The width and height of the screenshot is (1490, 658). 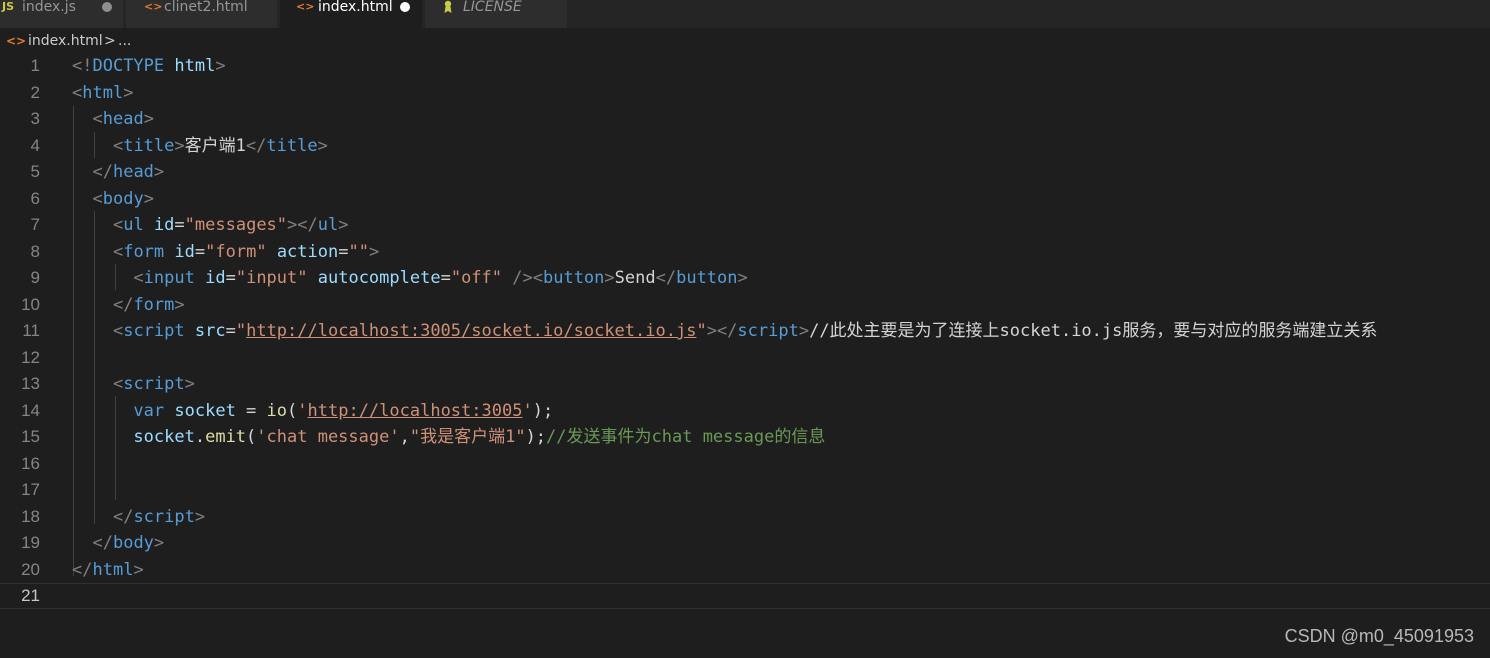 What do you see at coordinates (20, 119) in the screenshot?
I see `line-number: 3` at bounding box center [20, 119].